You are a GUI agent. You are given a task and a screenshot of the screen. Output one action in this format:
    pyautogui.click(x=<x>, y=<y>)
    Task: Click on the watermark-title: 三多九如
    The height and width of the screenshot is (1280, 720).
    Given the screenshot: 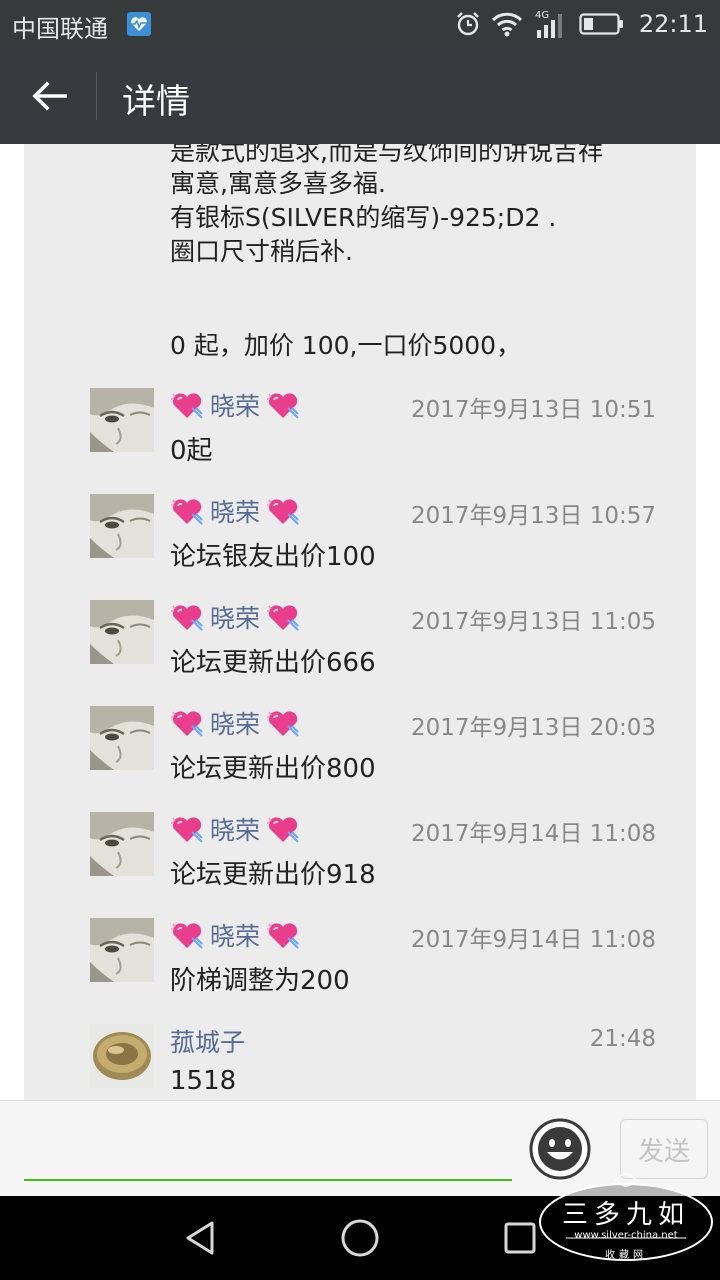 What is the action you would take?
    pyautogui.click(x=625, y=1215)
    